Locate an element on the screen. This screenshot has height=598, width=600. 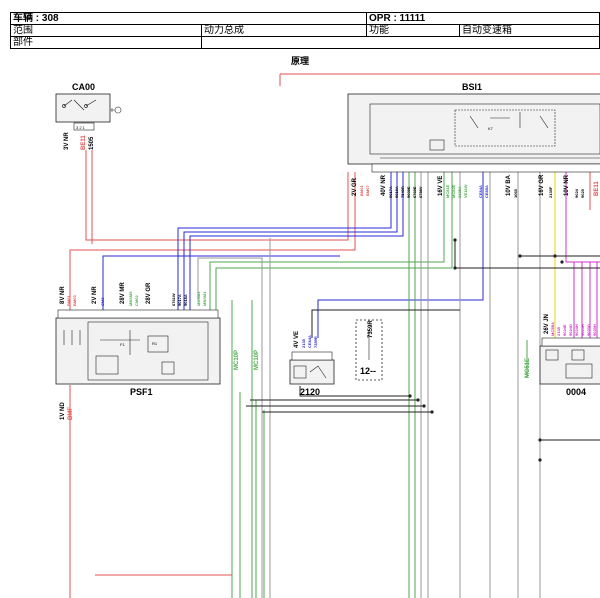
wire-red-ca00-bsi is located at coordinates (217, 195).